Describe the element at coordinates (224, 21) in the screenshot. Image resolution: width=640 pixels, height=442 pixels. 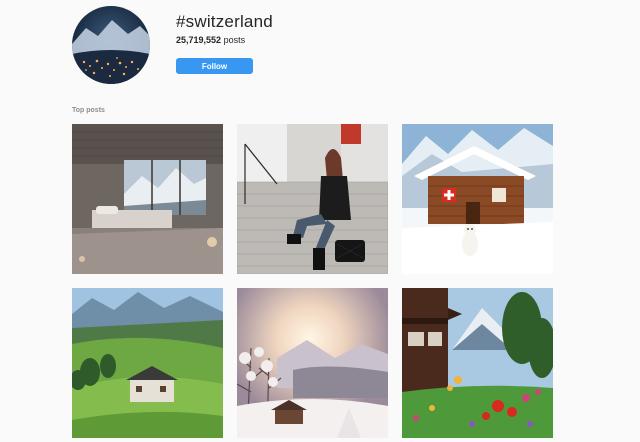
I see `hashtag-title: #switzerland` at that location.